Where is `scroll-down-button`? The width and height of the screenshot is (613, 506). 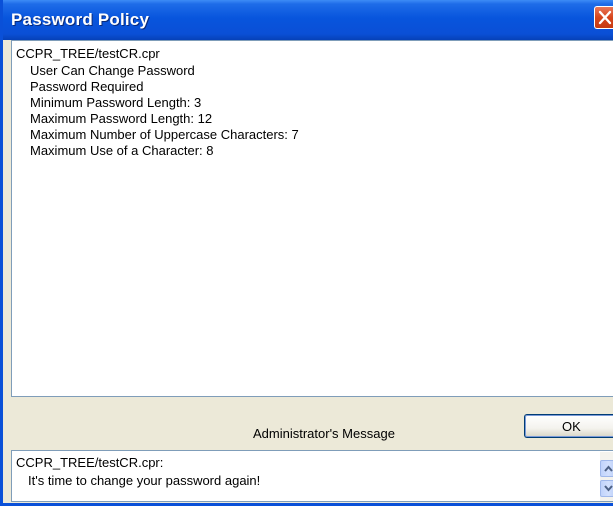 scroll-down-button is located at coordinates (606, 488).